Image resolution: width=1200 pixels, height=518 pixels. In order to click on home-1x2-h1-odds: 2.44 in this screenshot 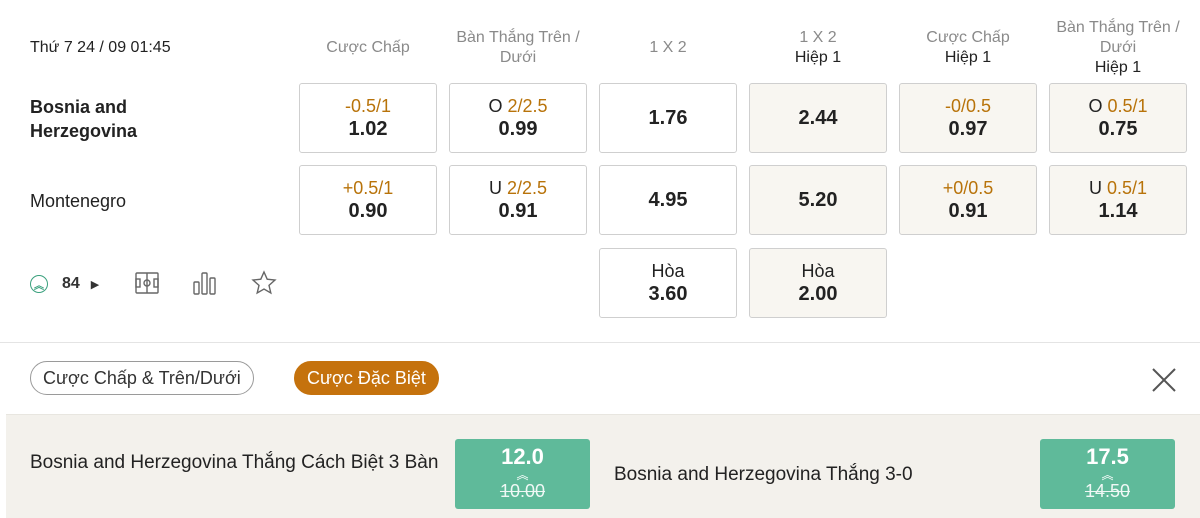, I will do `click(818, 118)`.